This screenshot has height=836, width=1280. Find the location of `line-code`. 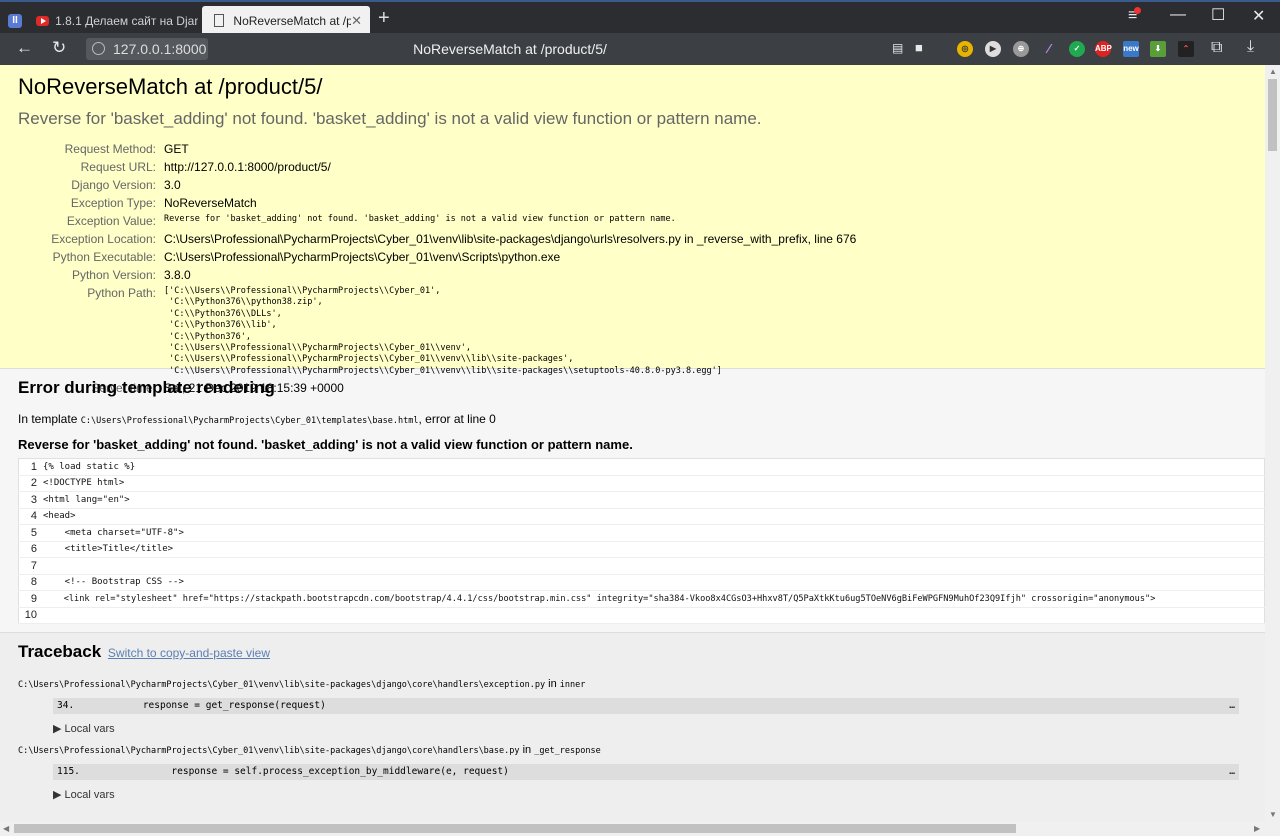

line-code is located at coordinates (654, 615).